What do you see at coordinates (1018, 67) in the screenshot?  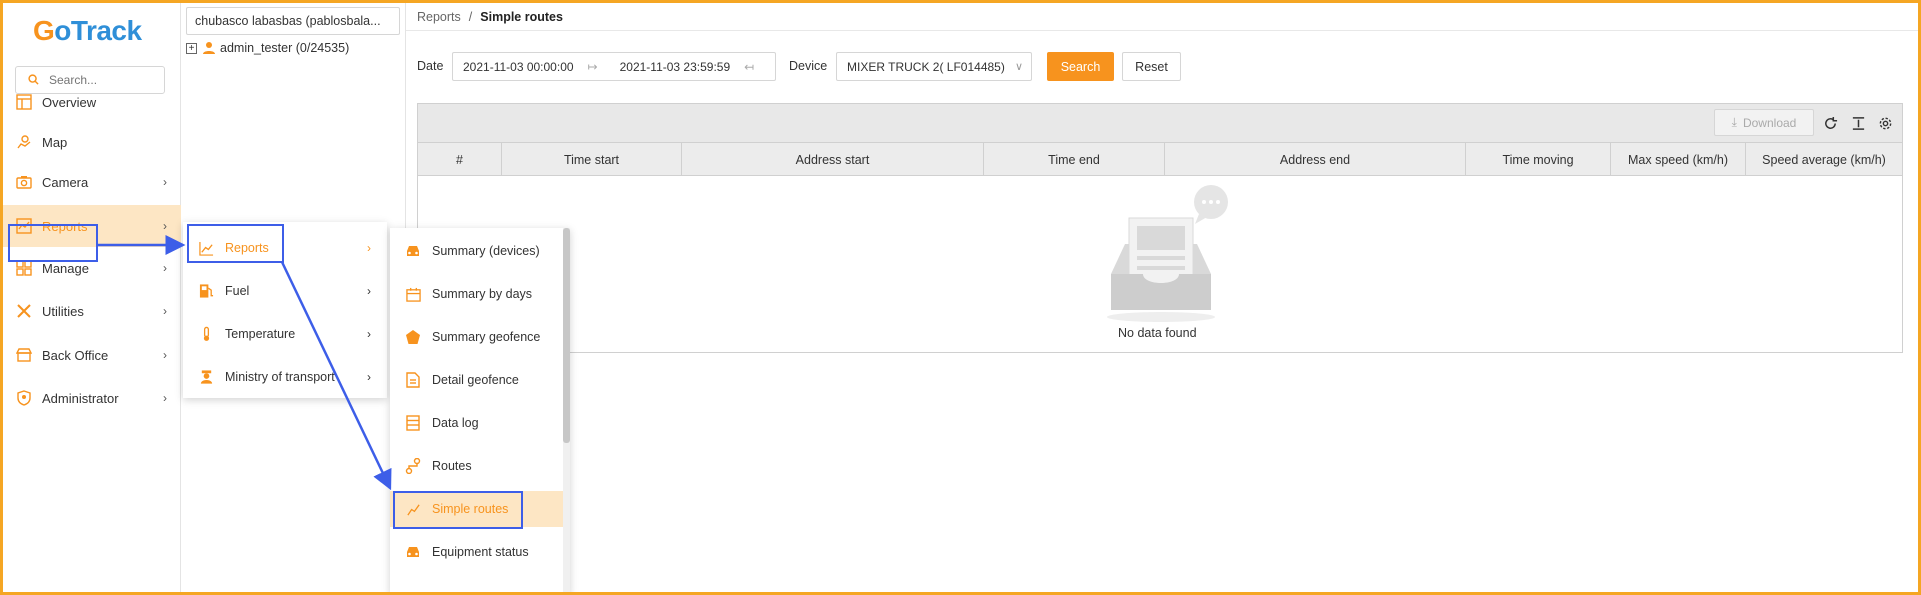 I see `chevron-down-icon: ∨` at bounding box center [1018, 67].